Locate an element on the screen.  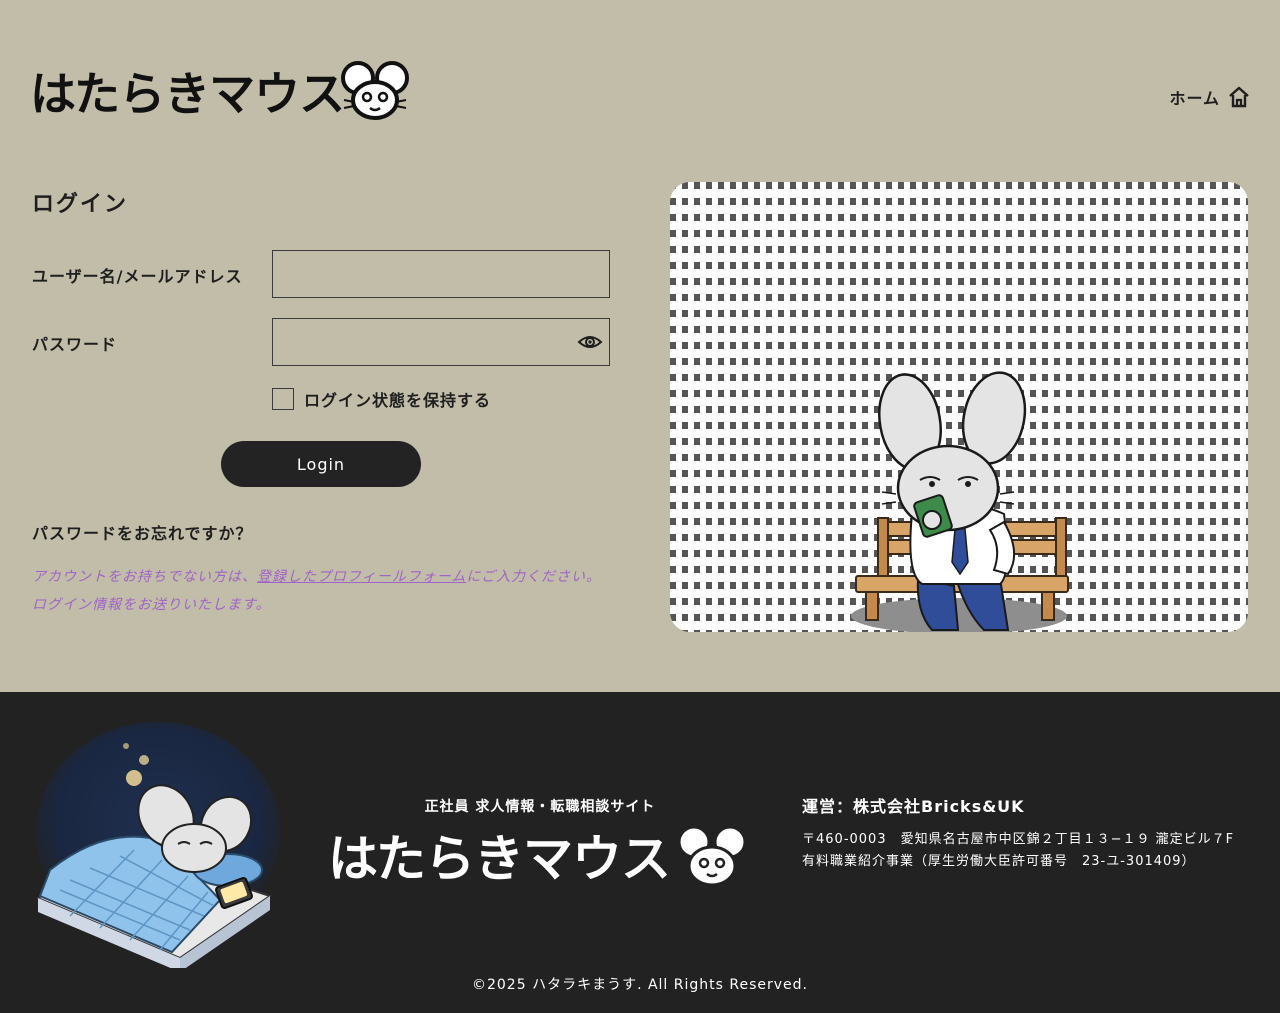
notice-suffix: にご入力ください。 is located at coordinates (534, 577).